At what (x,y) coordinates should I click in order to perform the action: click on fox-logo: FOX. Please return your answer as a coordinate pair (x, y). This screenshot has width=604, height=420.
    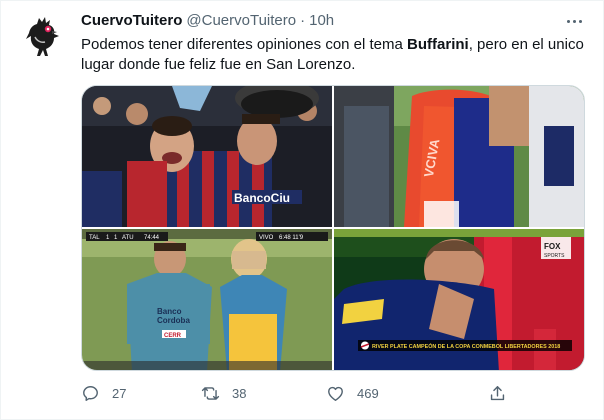
    Looking at the image, I should click on (552, 246).